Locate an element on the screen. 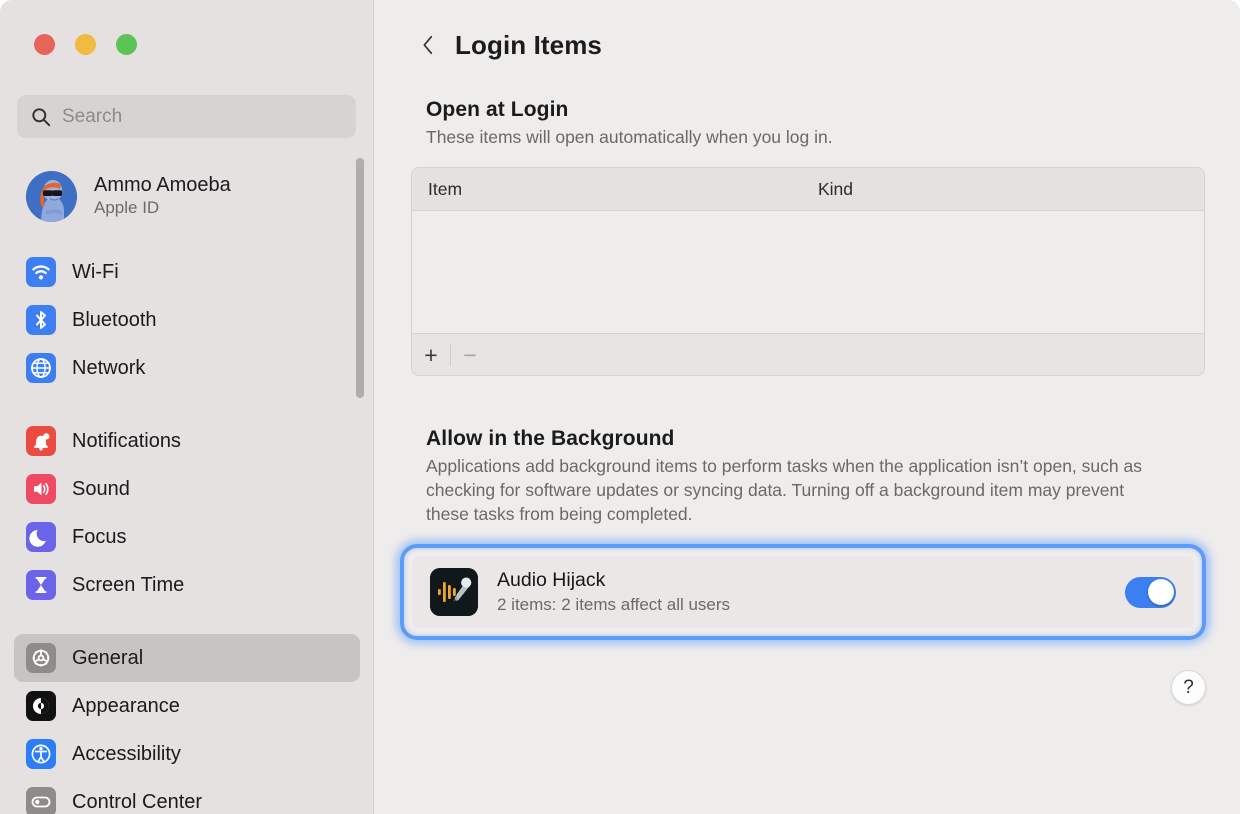 The width and height of the screenshot is (1240, 814). sidebar-item-focus: Focus is located at coordinates (187, 537).